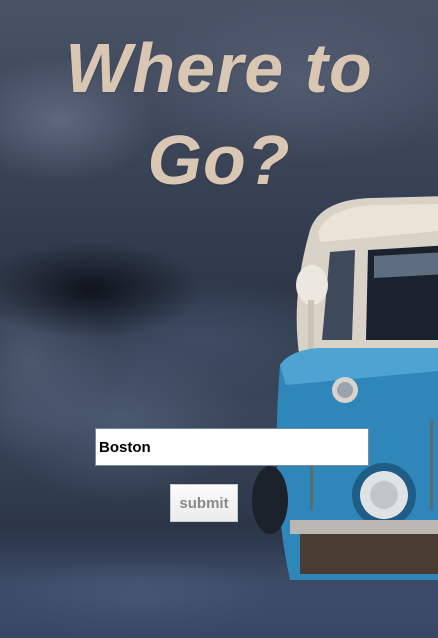 Image resolution: width=438 pixels, height=638 pixels. What do you see at coordinates (219, 68) in the screenshot?
I see `title-line-1: Where to` at bounding box center [219, 68].